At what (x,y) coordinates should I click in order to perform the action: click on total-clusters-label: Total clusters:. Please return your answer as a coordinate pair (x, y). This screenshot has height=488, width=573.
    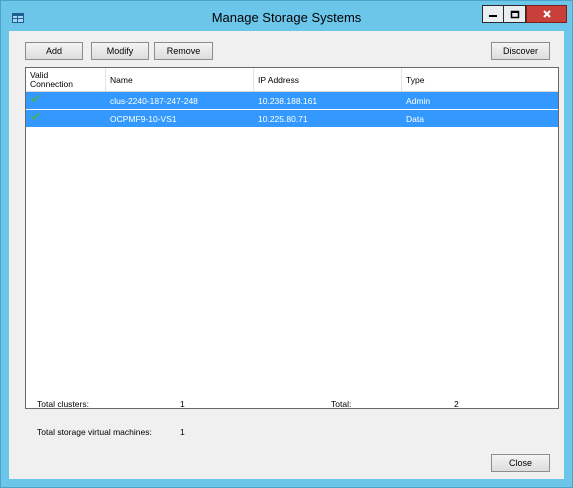
    Looking at the image, I should click on (63, 404).